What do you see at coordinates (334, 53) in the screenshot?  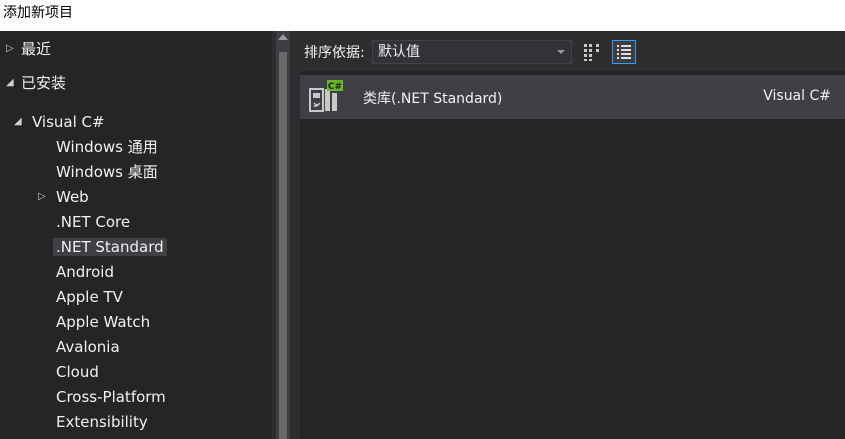 I see `sort-label: 排序依据:` at bounding box center [334, 53].